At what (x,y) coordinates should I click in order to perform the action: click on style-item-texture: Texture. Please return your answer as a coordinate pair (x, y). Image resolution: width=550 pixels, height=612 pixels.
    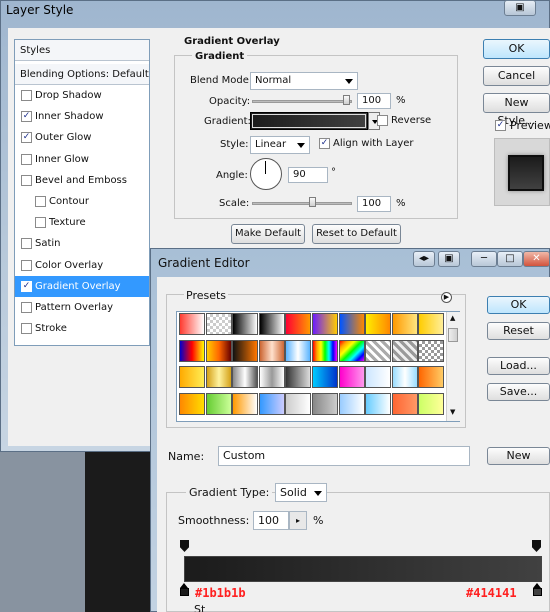
    Looking at the image, I should click on (82, 222).